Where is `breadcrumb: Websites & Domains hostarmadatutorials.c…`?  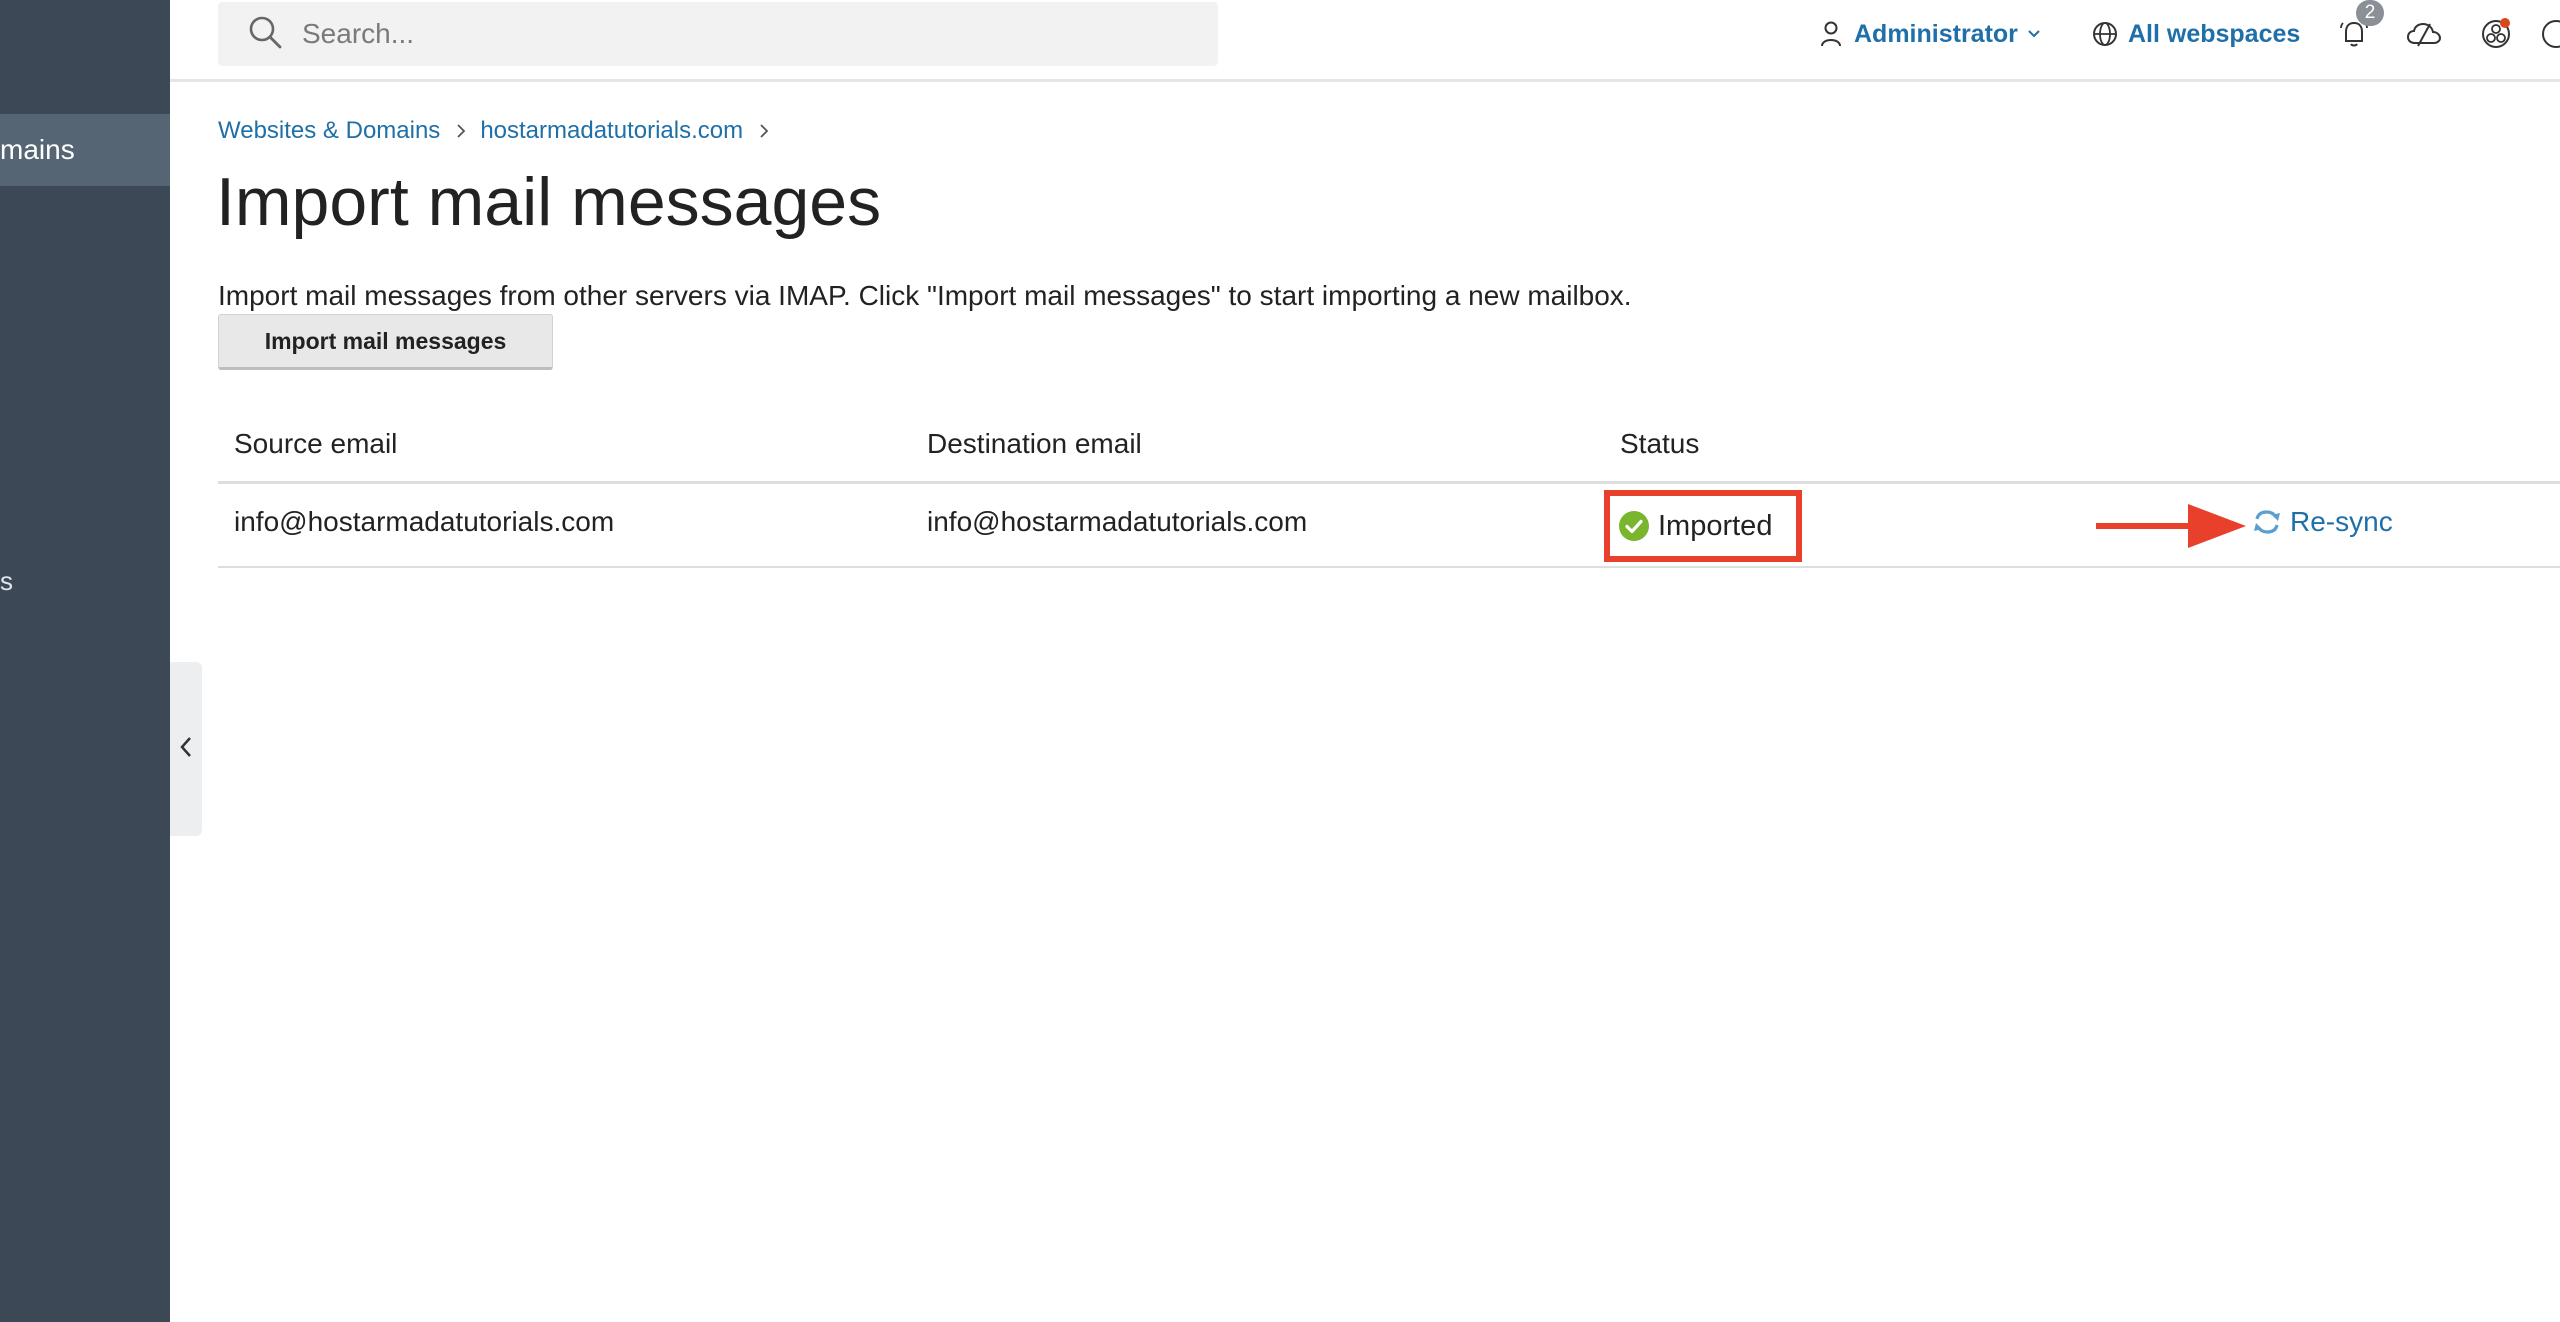 breadcrumb: Websites & Domains hostarmadatutorials.c… is located at coordinates (500, 131).